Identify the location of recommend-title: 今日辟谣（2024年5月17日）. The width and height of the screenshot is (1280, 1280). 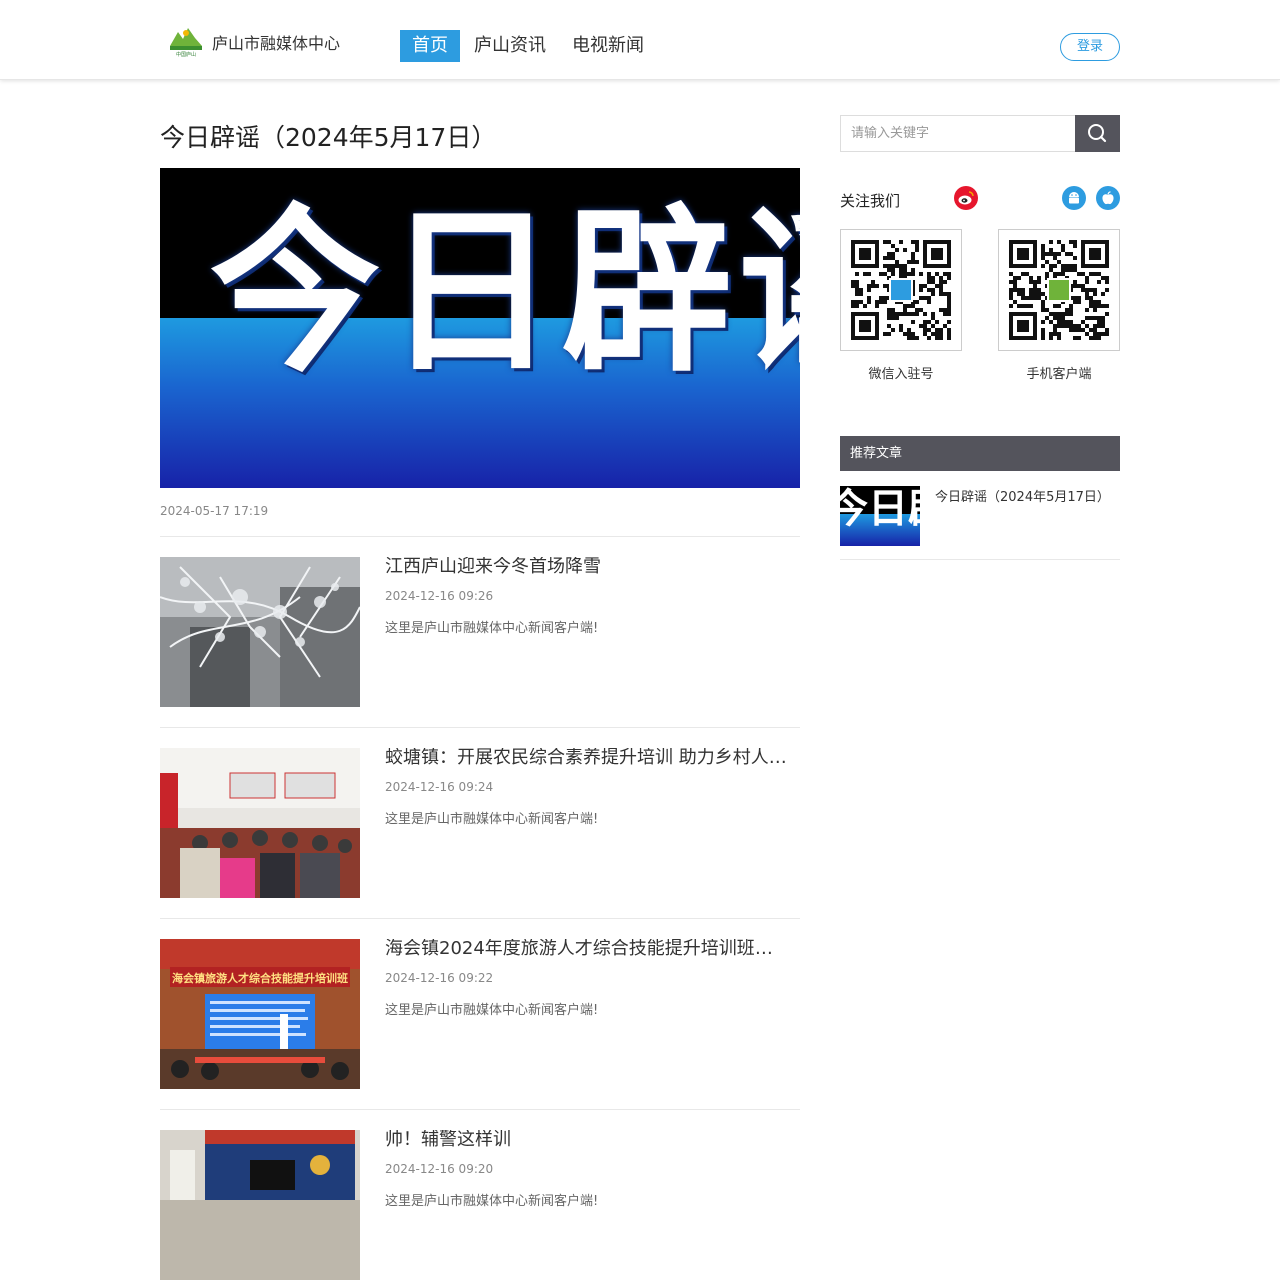
(1030, 495).